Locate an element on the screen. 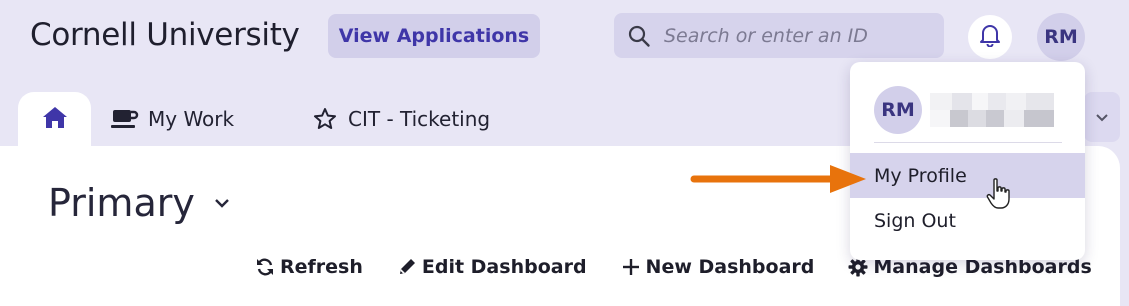 Image resolution: width=1129 pixels, height=306 pixels. tab-home is located at coordinates (54, 119).